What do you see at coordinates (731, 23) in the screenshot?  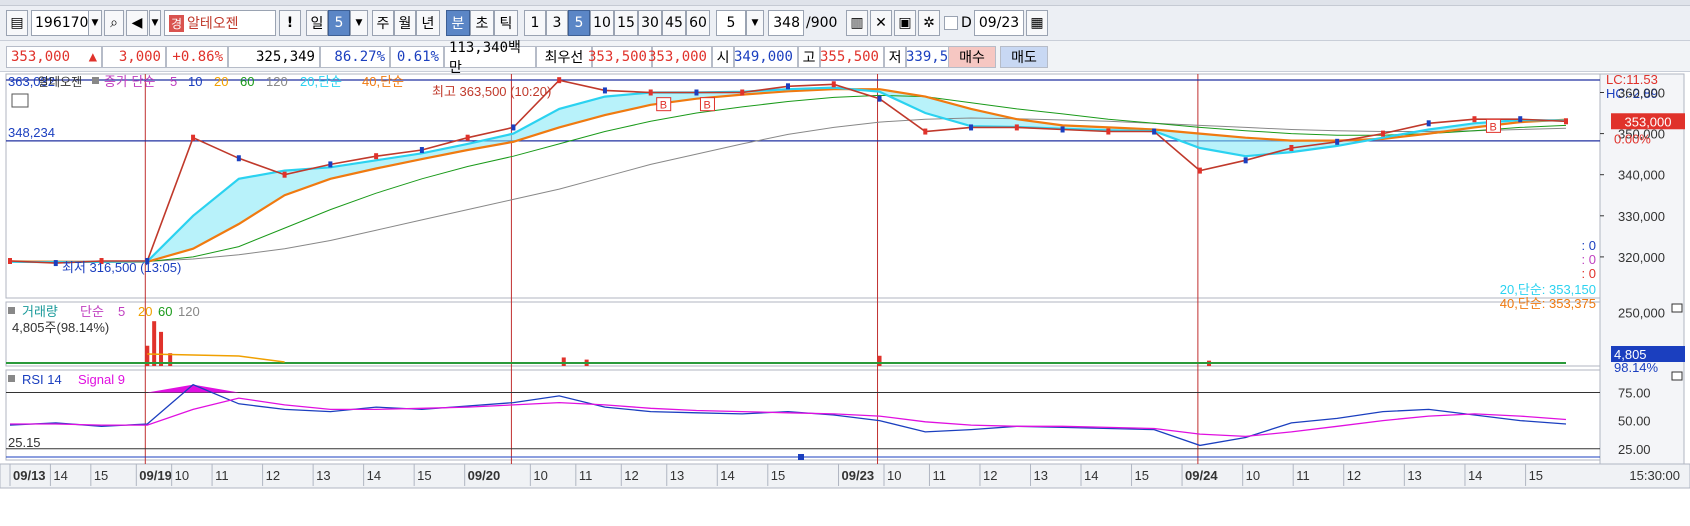 I see `interval-input: 5` at bounding box center [731, 23].